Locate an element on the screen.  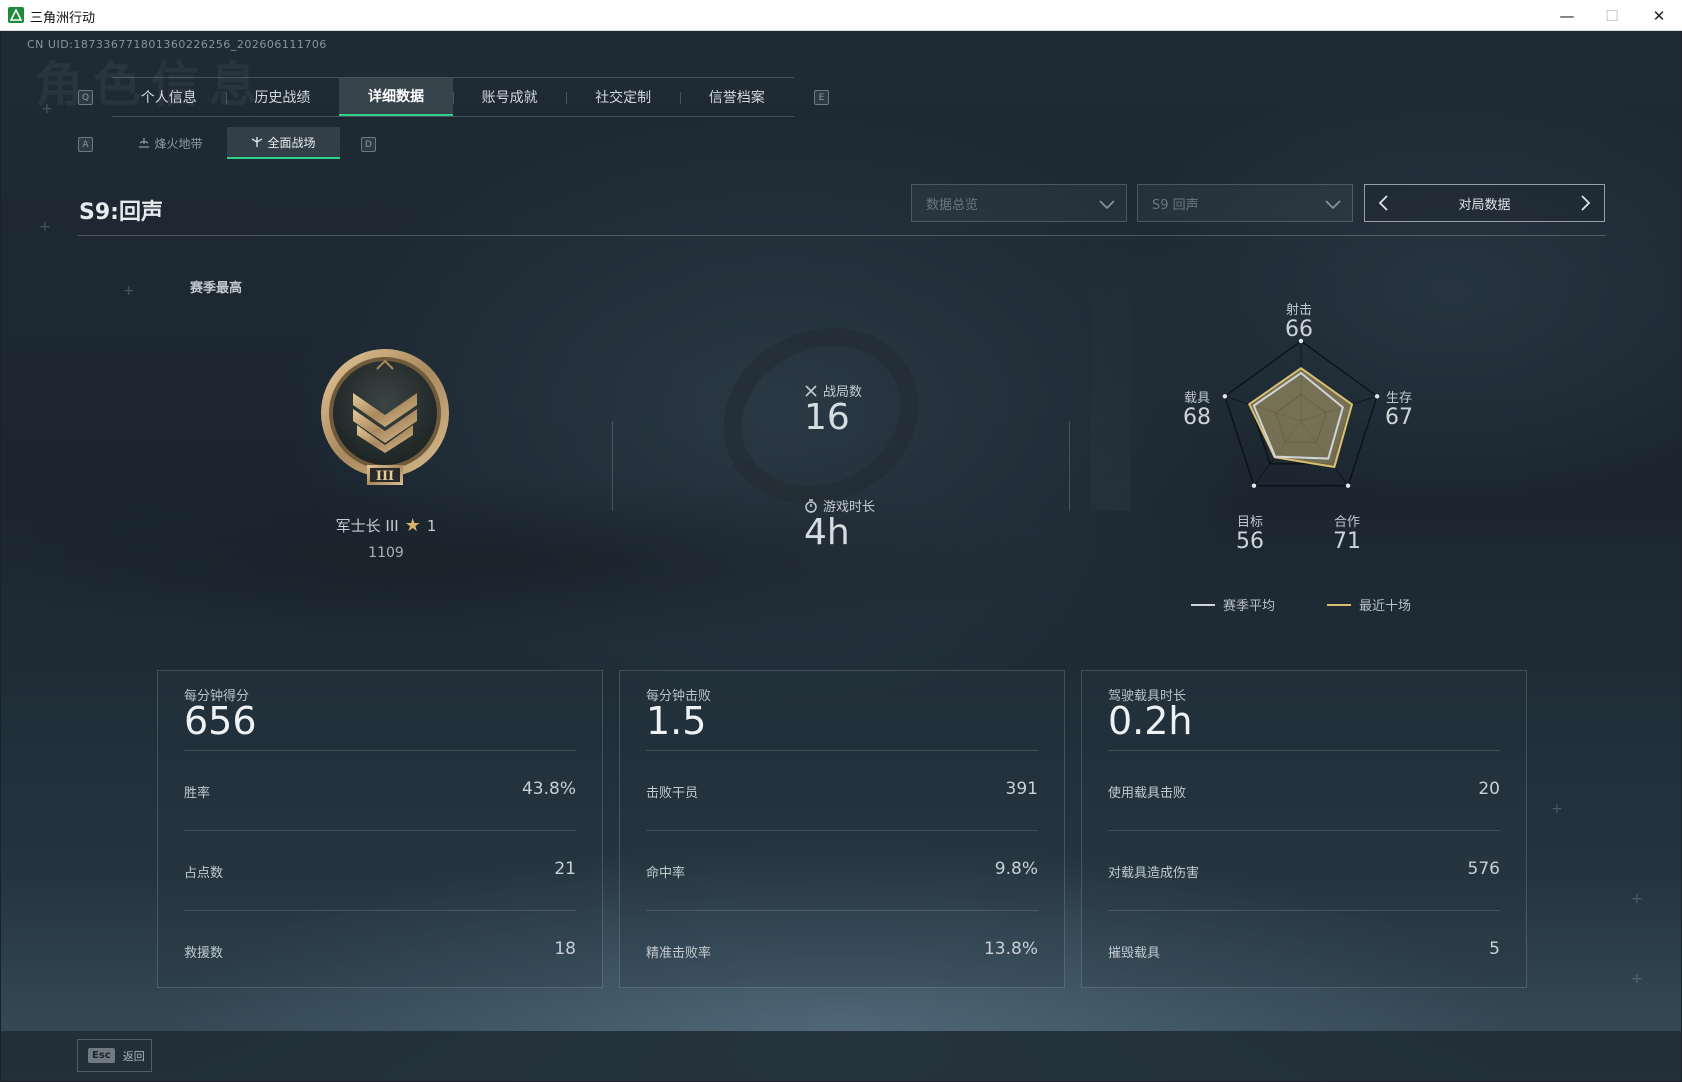
subtab-flame-zone-label: 烽火地带 is located at coordinates (178, 143).